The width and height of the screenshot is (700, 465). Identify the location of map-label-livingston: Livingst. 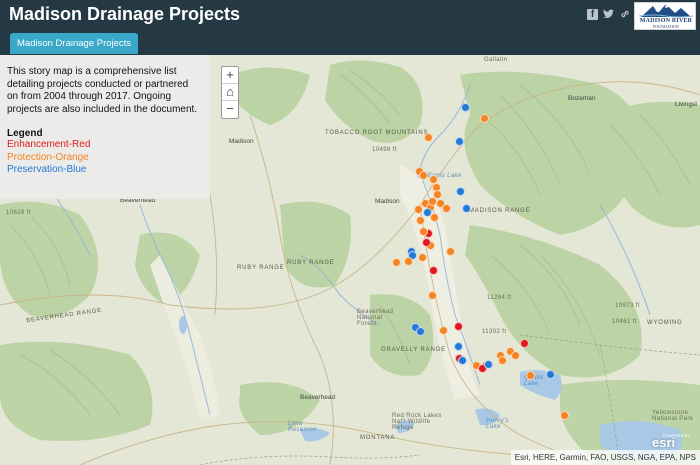
(686, 104).